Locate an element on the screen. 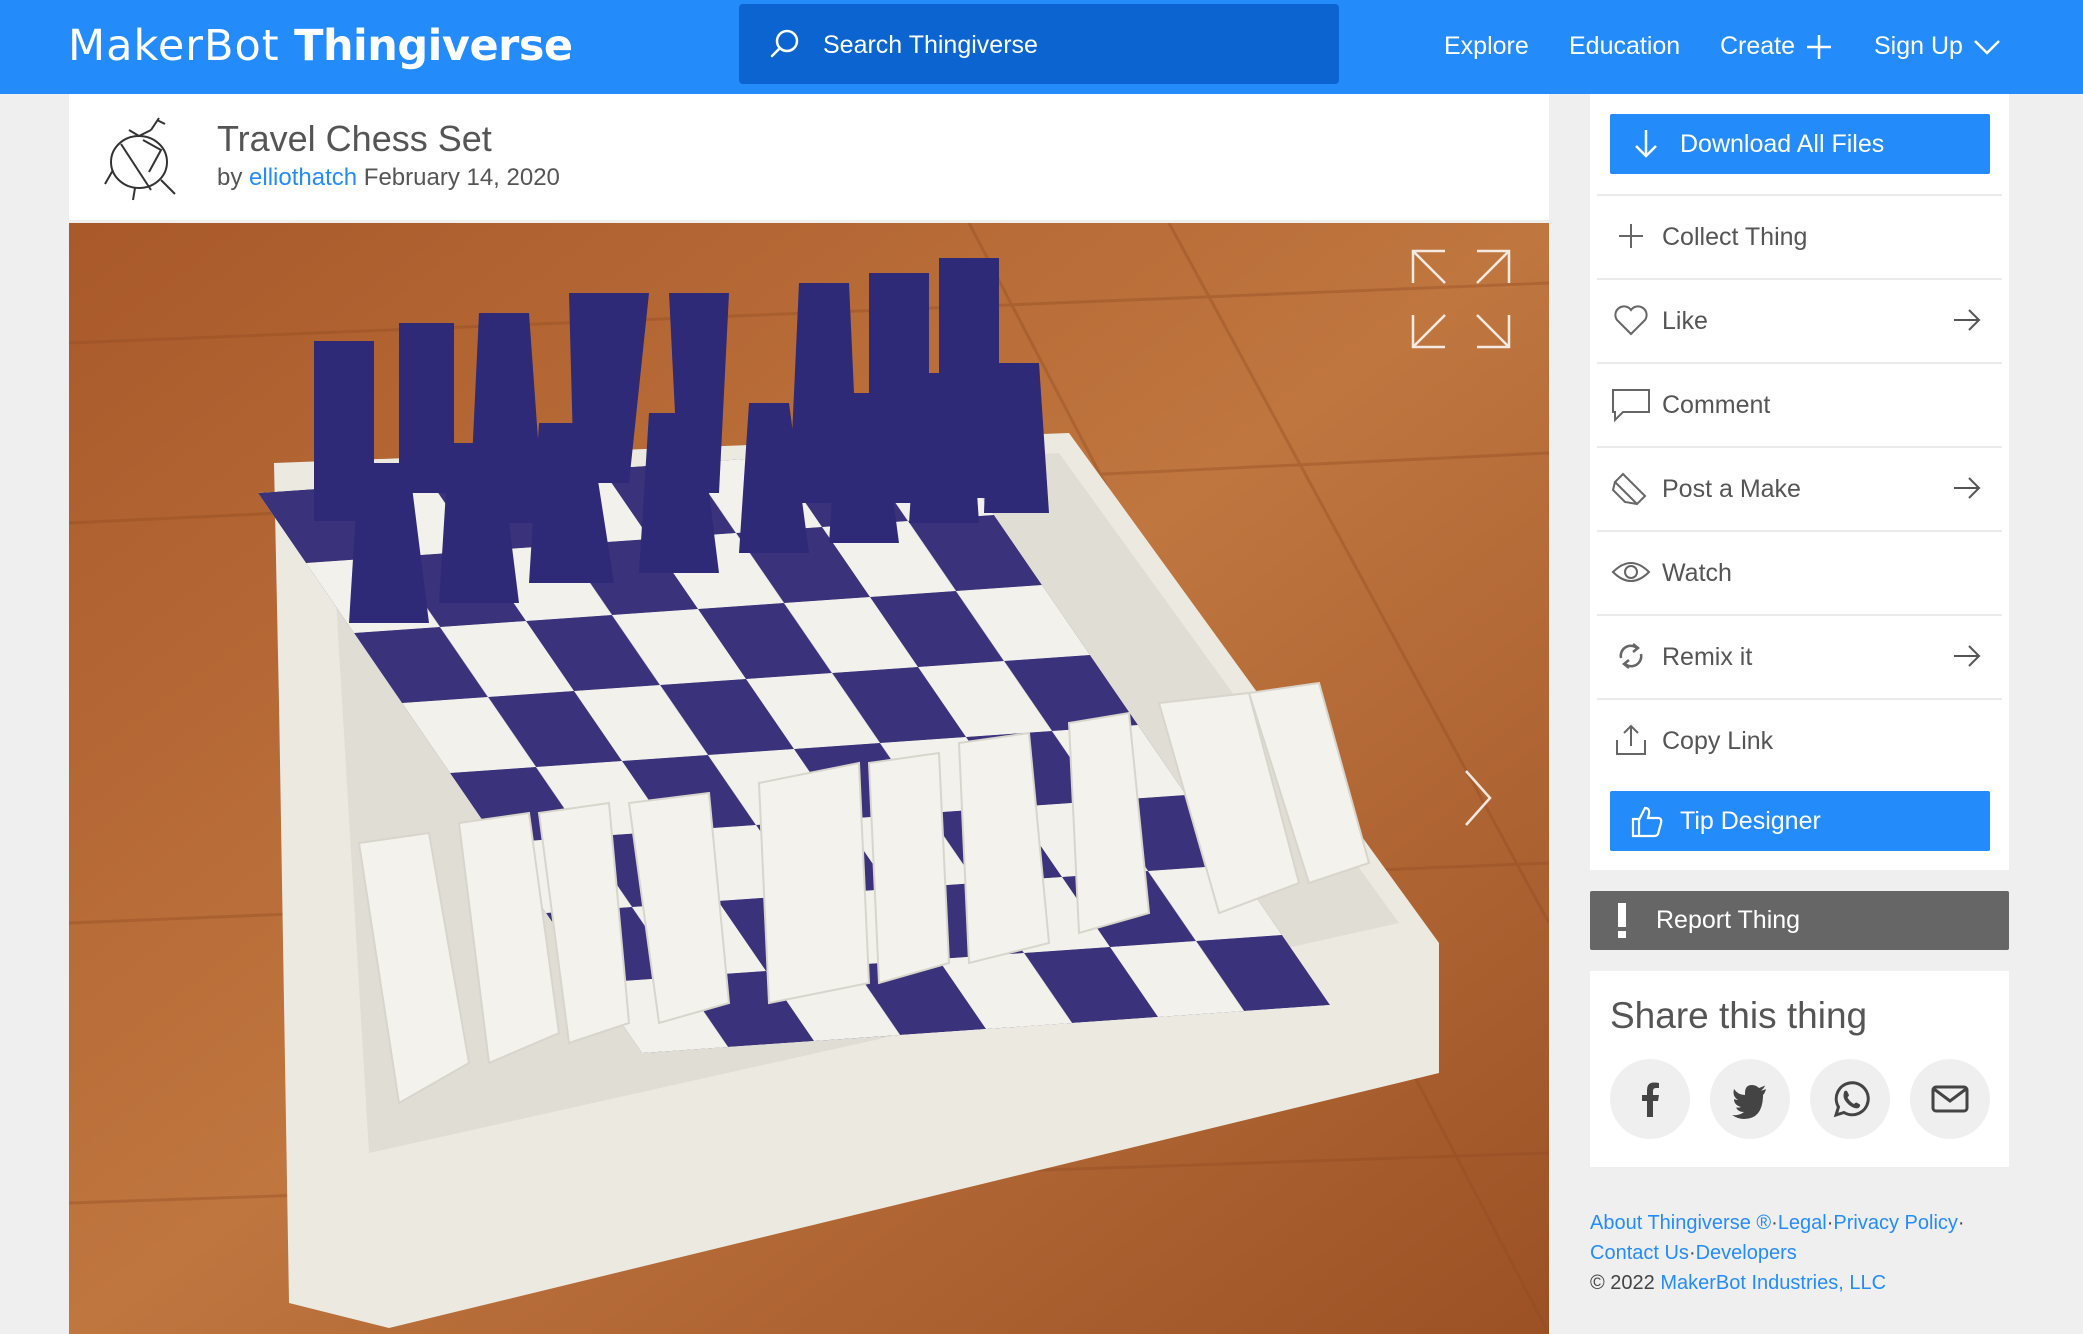  share-email-button is located at coordinates (1950, 1099).